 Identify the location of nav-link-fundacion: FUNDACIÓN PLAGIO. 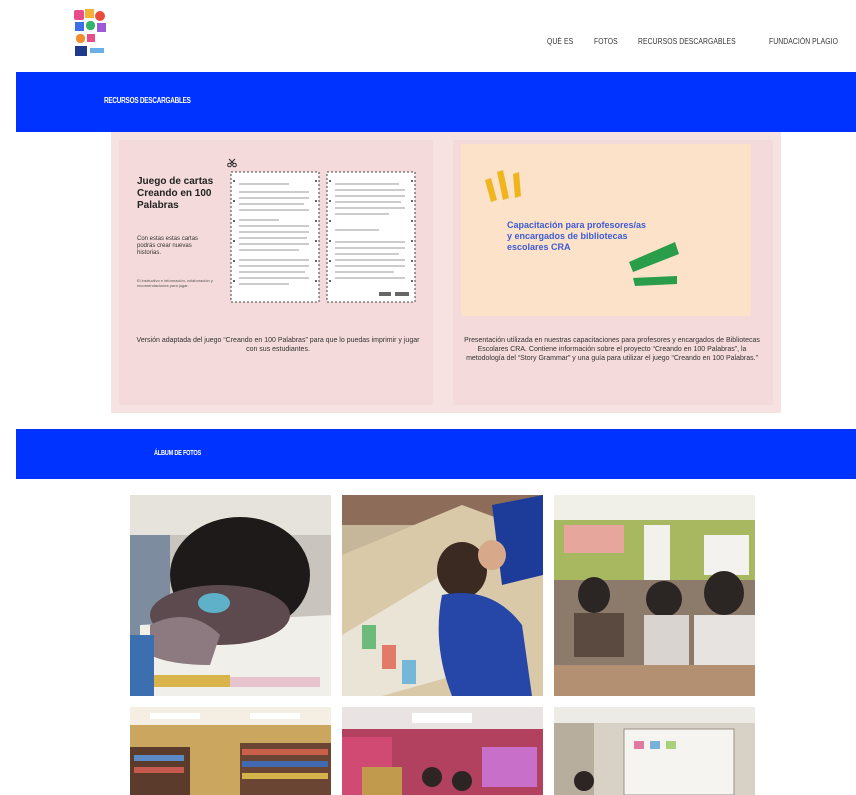
(803, 41).